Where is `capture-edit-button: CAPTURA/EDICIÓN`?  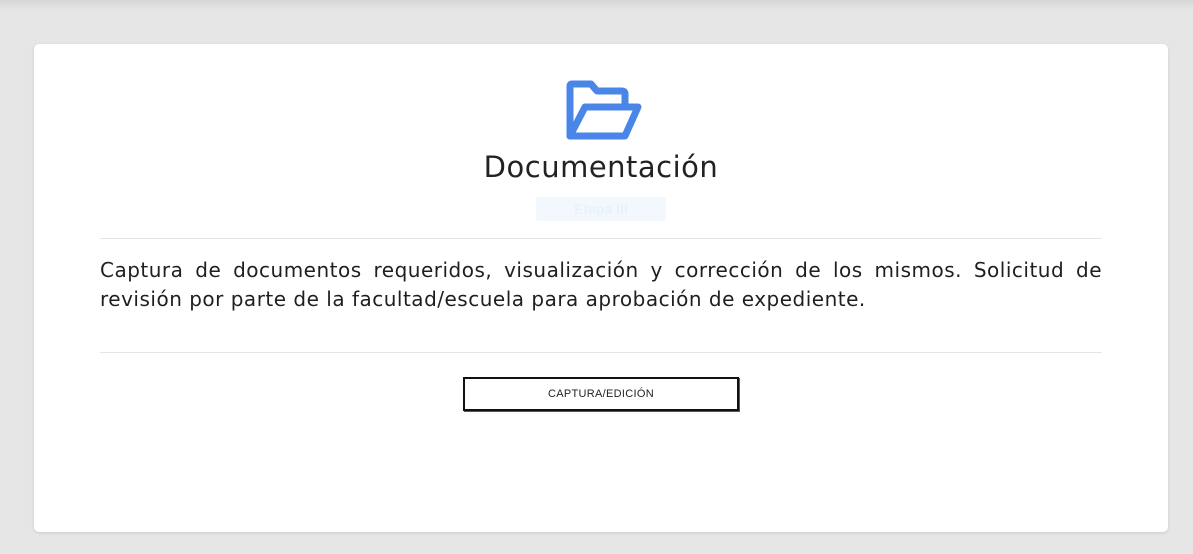
capture-edit-button: CAPTURA/EDICIÓN is located at coordinates (601, 394).